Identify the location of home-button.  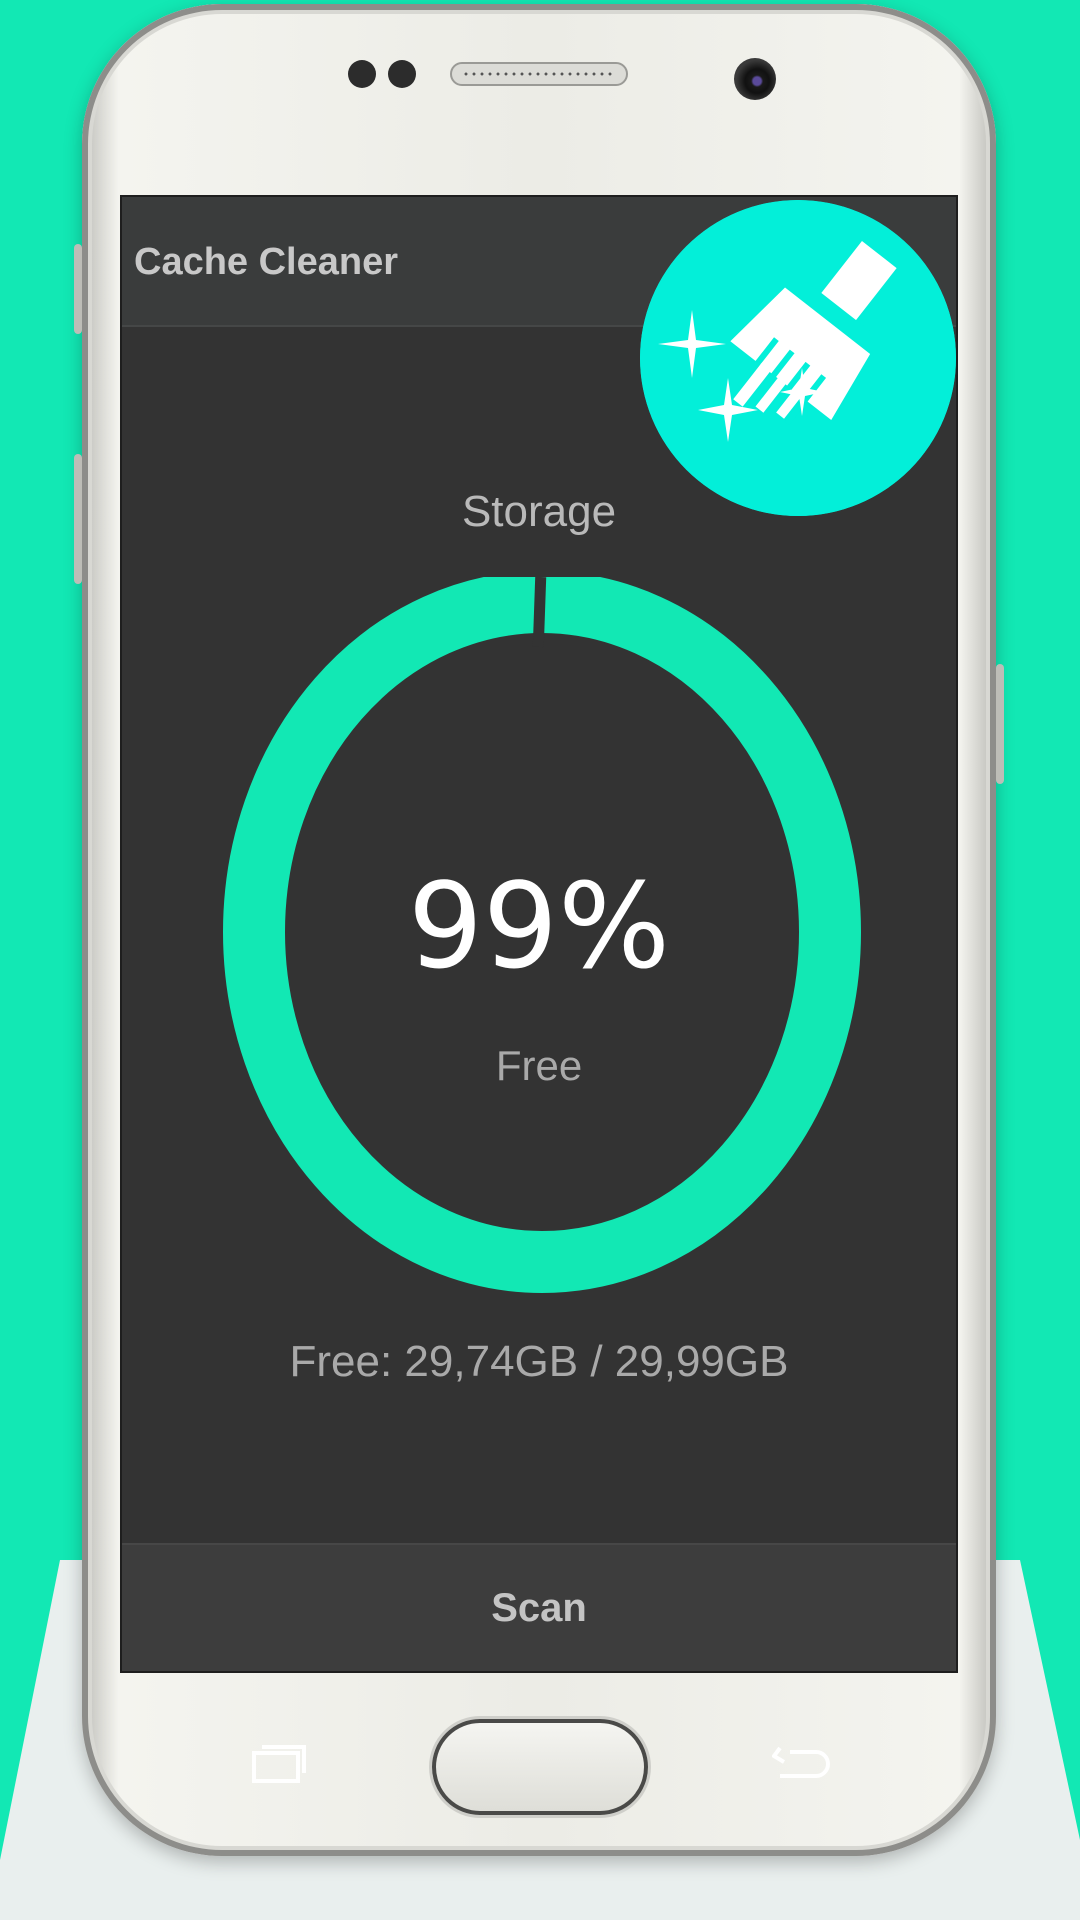
(540, 1767).